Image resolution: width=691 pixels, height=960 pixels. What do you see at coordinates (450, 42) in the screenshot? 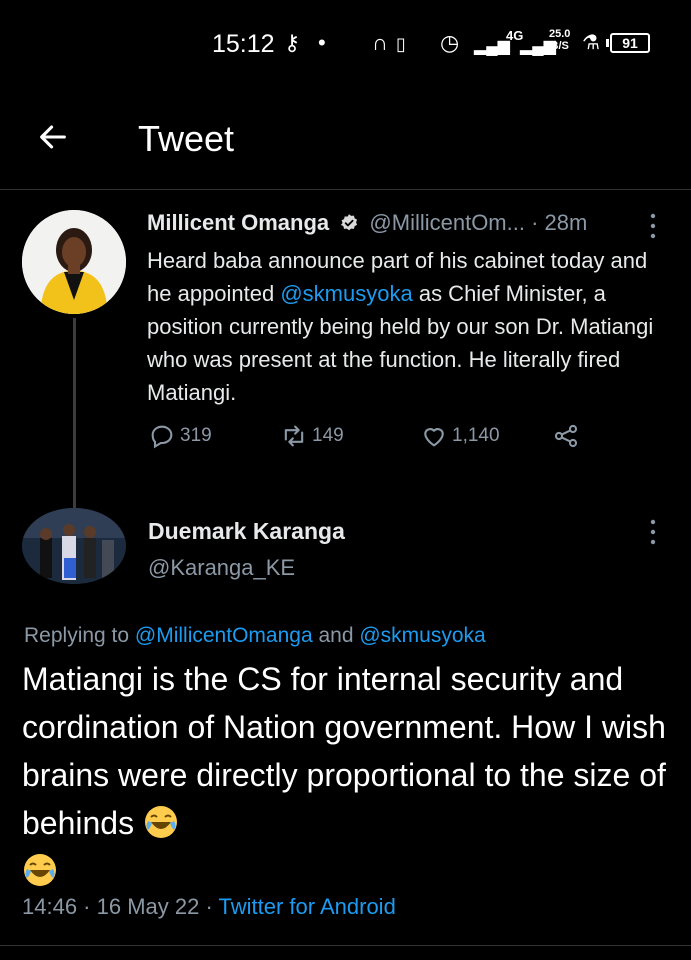
I see `alarm-icon: ◷` at bounding box center [450, 42].